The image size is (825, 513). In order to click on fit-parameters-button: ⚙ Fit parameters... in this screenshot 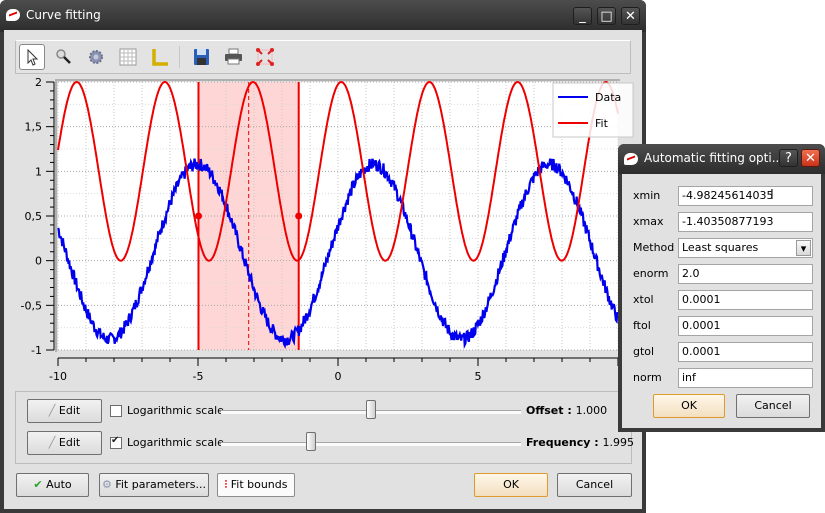, I will do `click(154, 485)`.